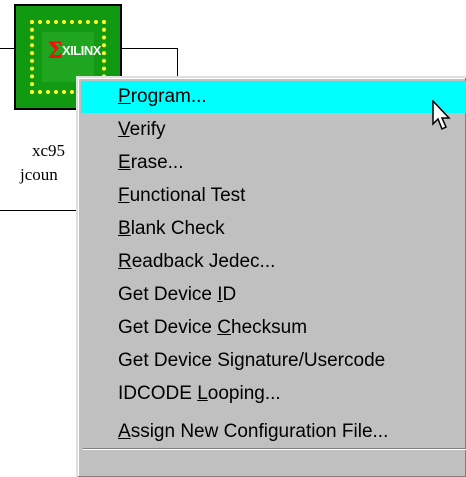 Image resolution: width=466 pixels, height=477 pixels. What do you see at coordinates (124, 162) in the screenshot?
I see `menu-item-accelerator: E` at bounding box center [124, 162].